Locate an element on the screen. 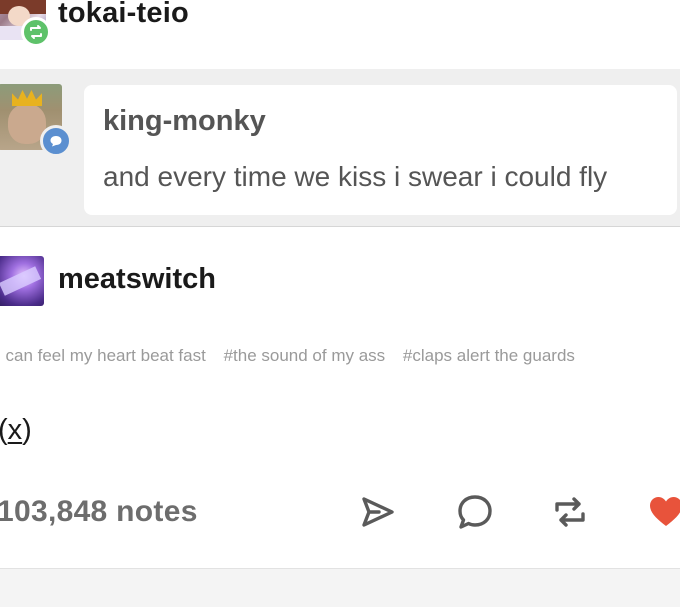 This screenshot has height=607, width=680. source-link: x is located at coordinates (15, 430).